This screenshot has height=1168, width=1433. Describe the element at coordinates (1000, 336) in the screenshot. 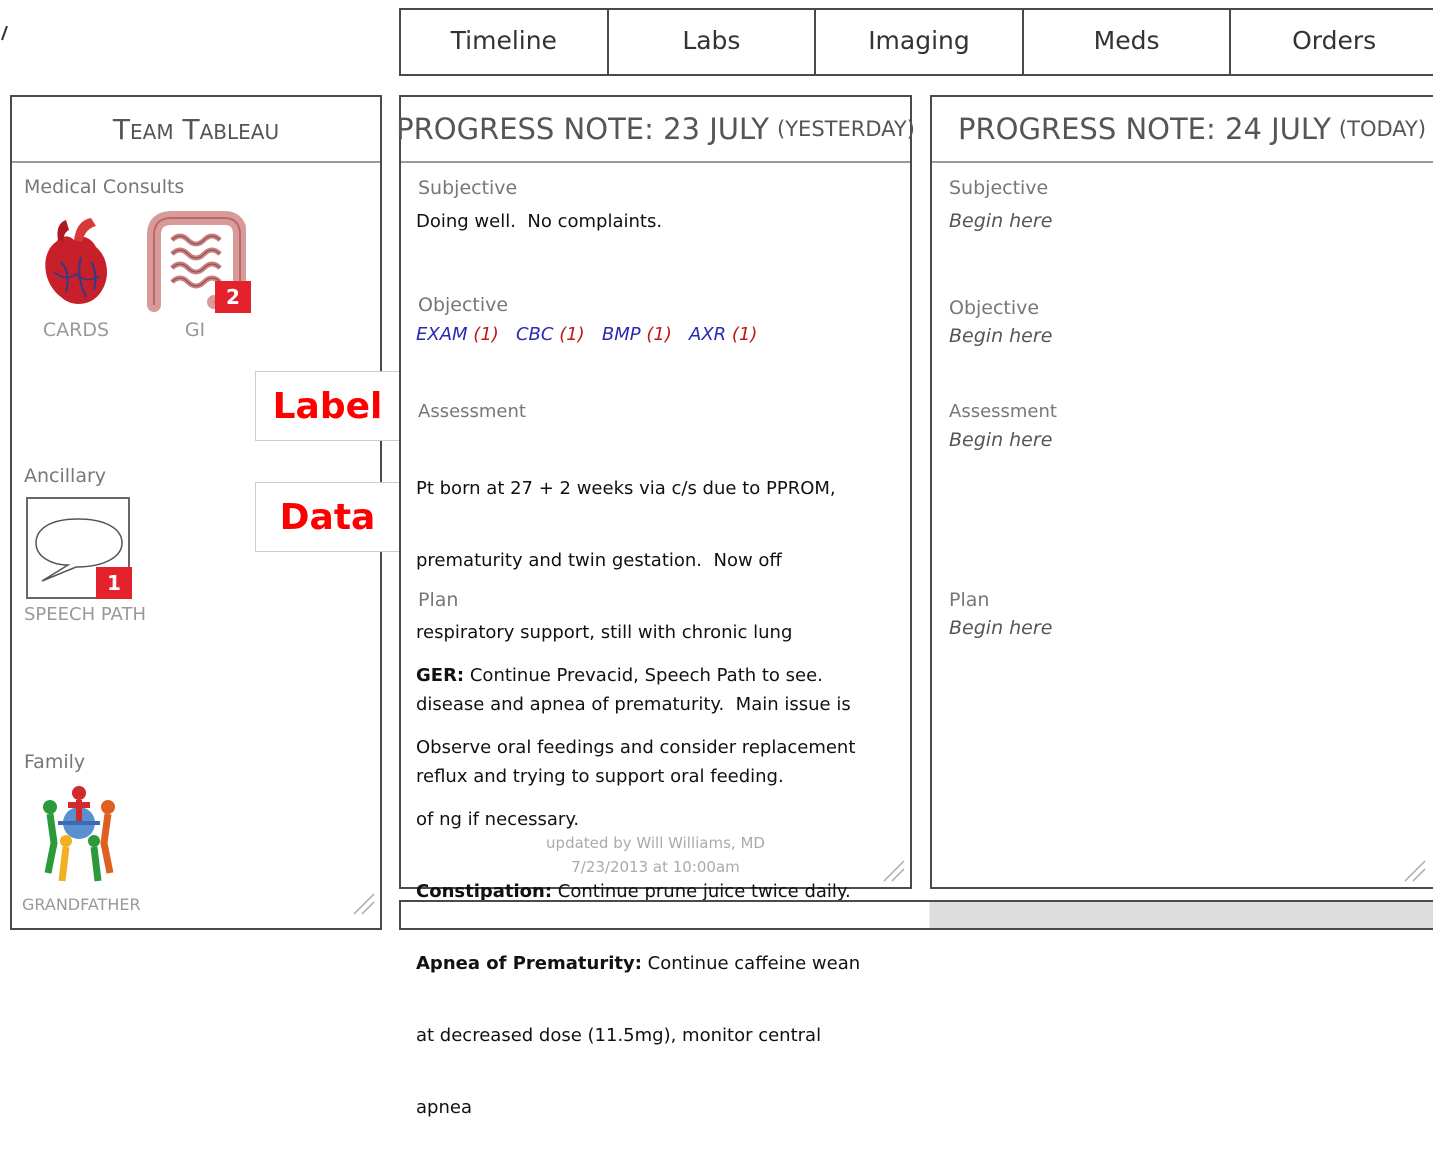

I see `today-objective-input: Begin here` at that location.